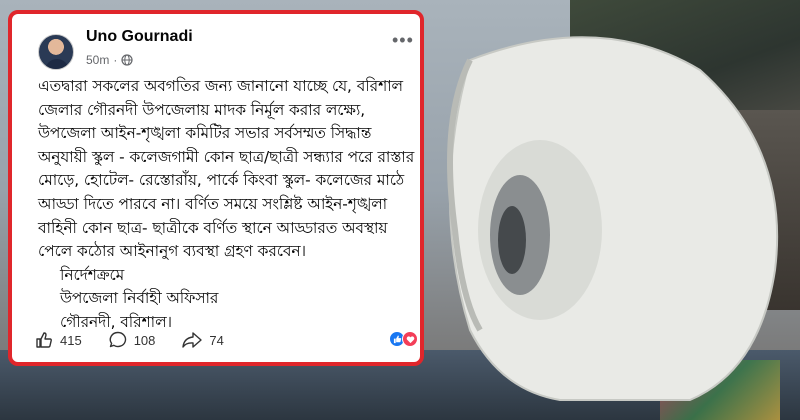  Describe the element at coordinates (56, 52) in the screenshot. I see `avatar` at that location.